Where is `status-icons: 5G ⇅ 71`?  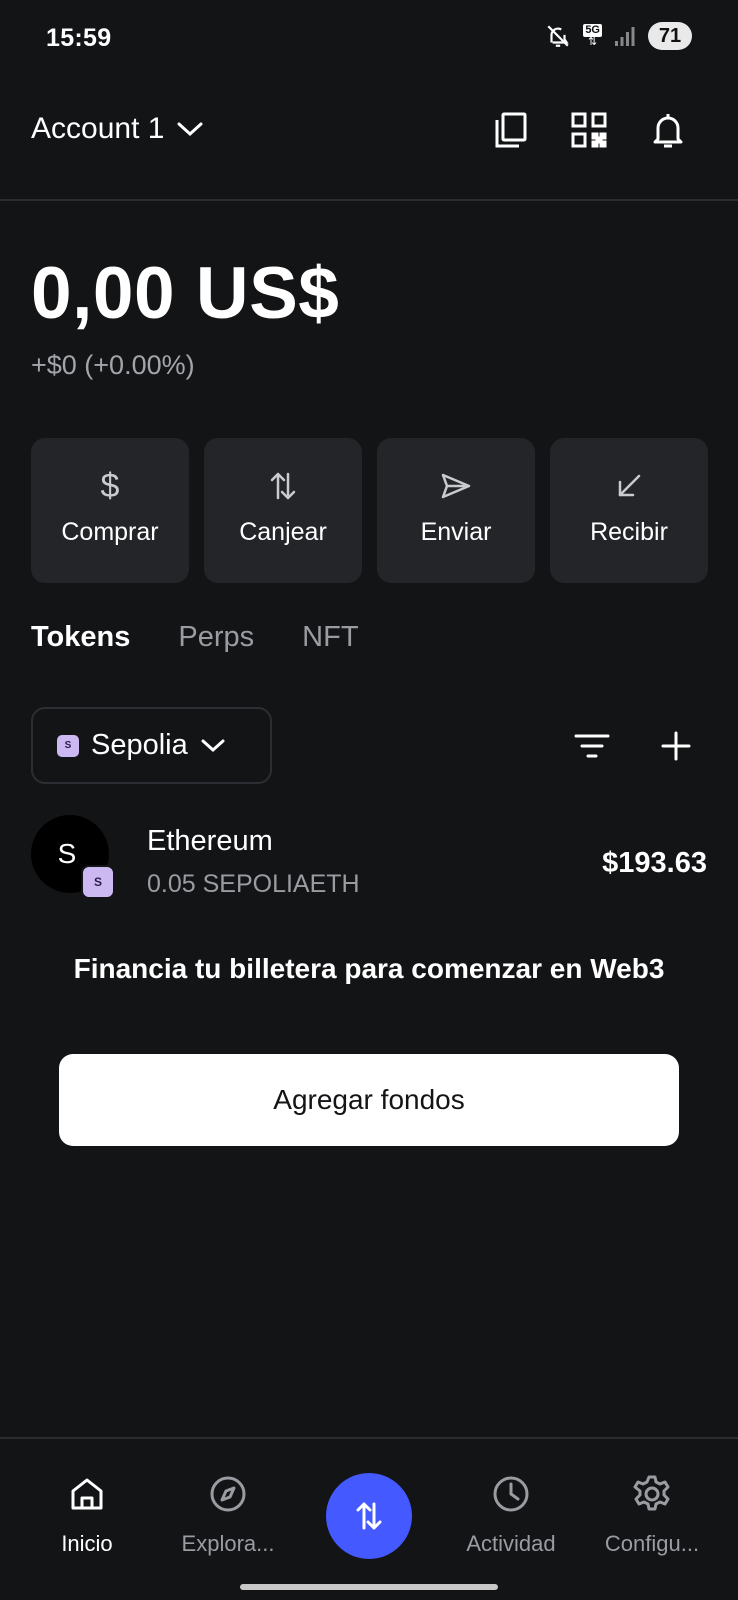 status-icons: 5G ⇅ 71 is located at coordinates (618, 36).